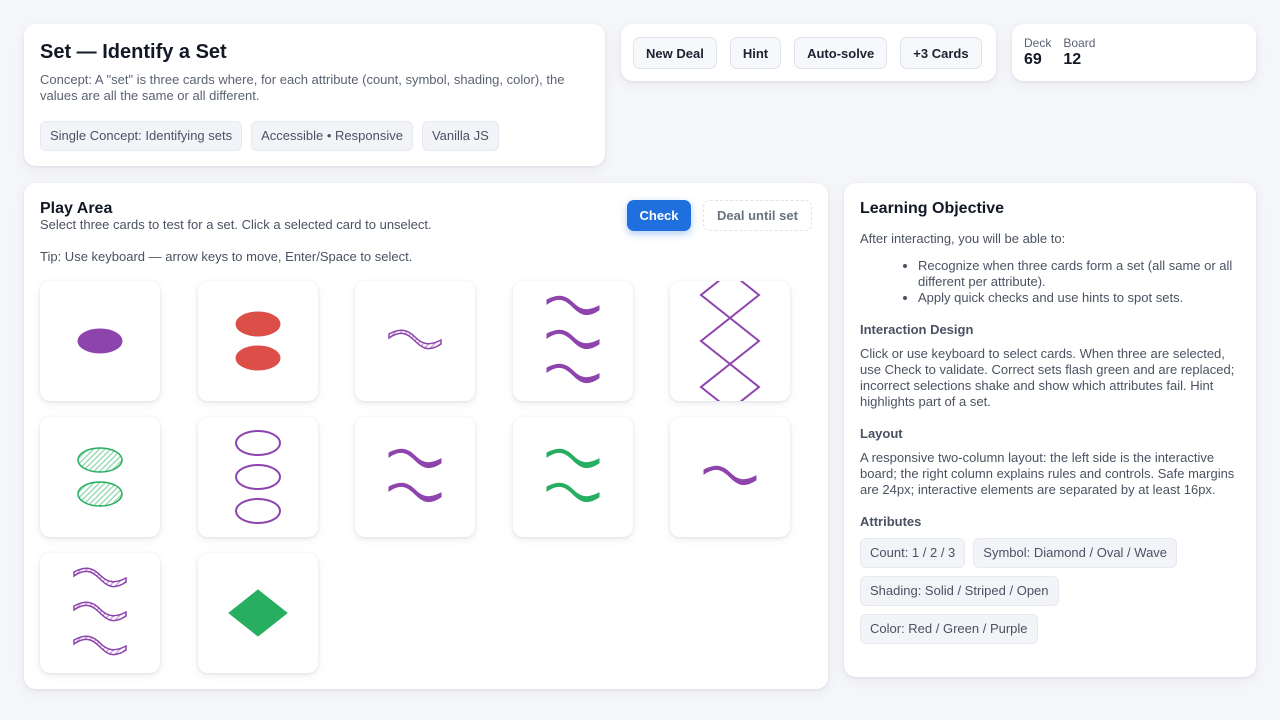  I want to click on tag-chip: Vanilla JS, so click(460, 136).